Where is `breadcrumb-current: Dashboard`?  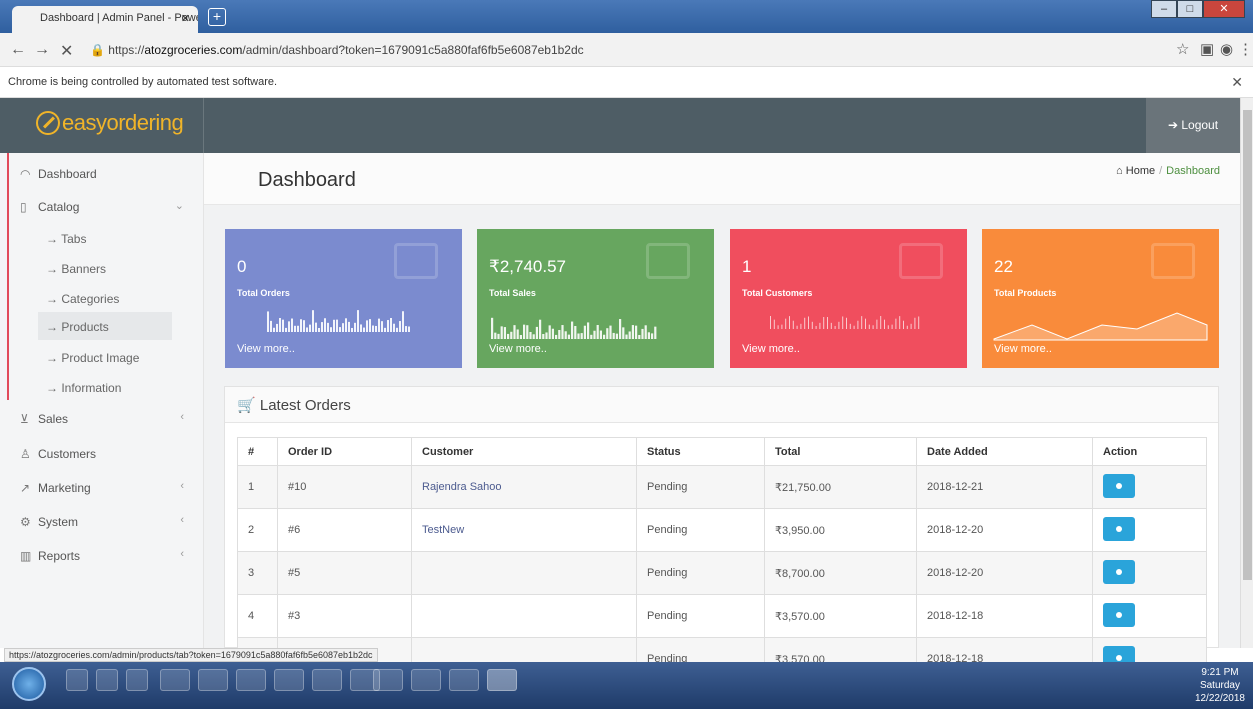 breadcrumb-current: Dashboard is located at coordinates (1193, 171).